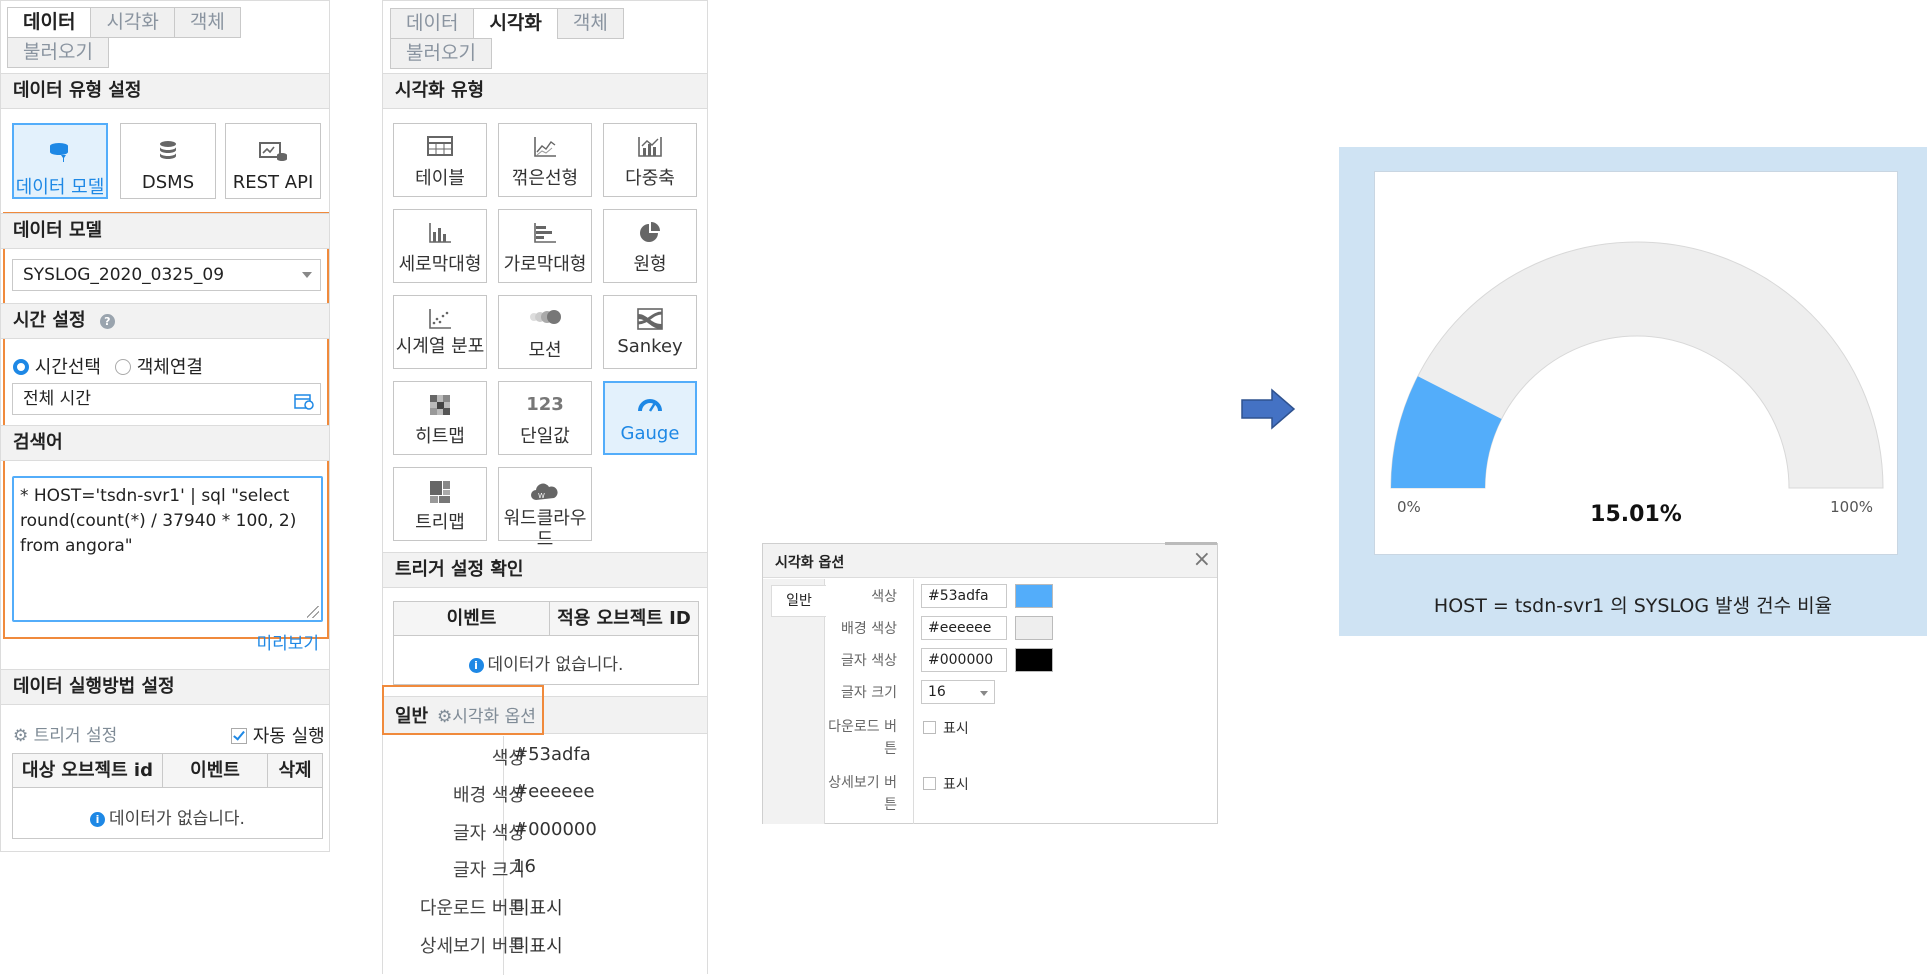 This screenshot has height=975, width=1927. Describe the element at coordinates (287, 641) in the screenshot. I see `preview-link: 미리보기` at that location.